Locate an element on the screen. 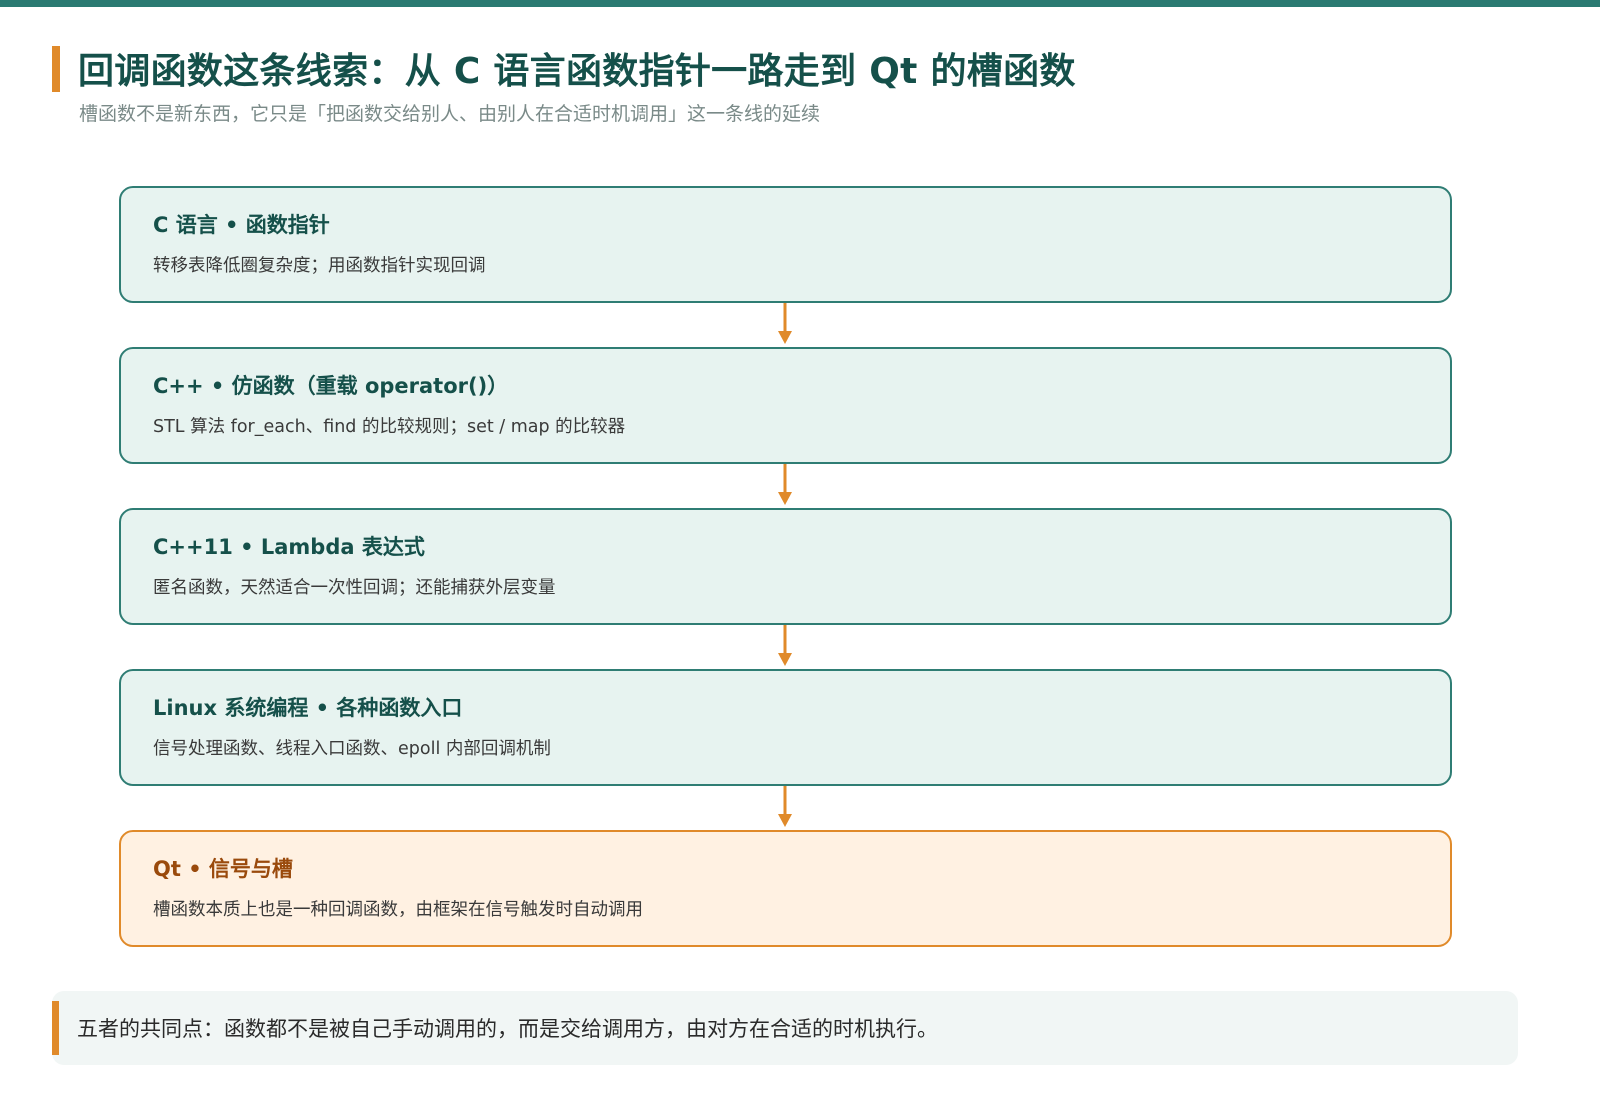  stage-card-qt-signal-slot: Qt • 信号与槽 槽函数本质上也是一种回调函数，由框架在信号触发时自动调用 is located at coordinates (785, 888).